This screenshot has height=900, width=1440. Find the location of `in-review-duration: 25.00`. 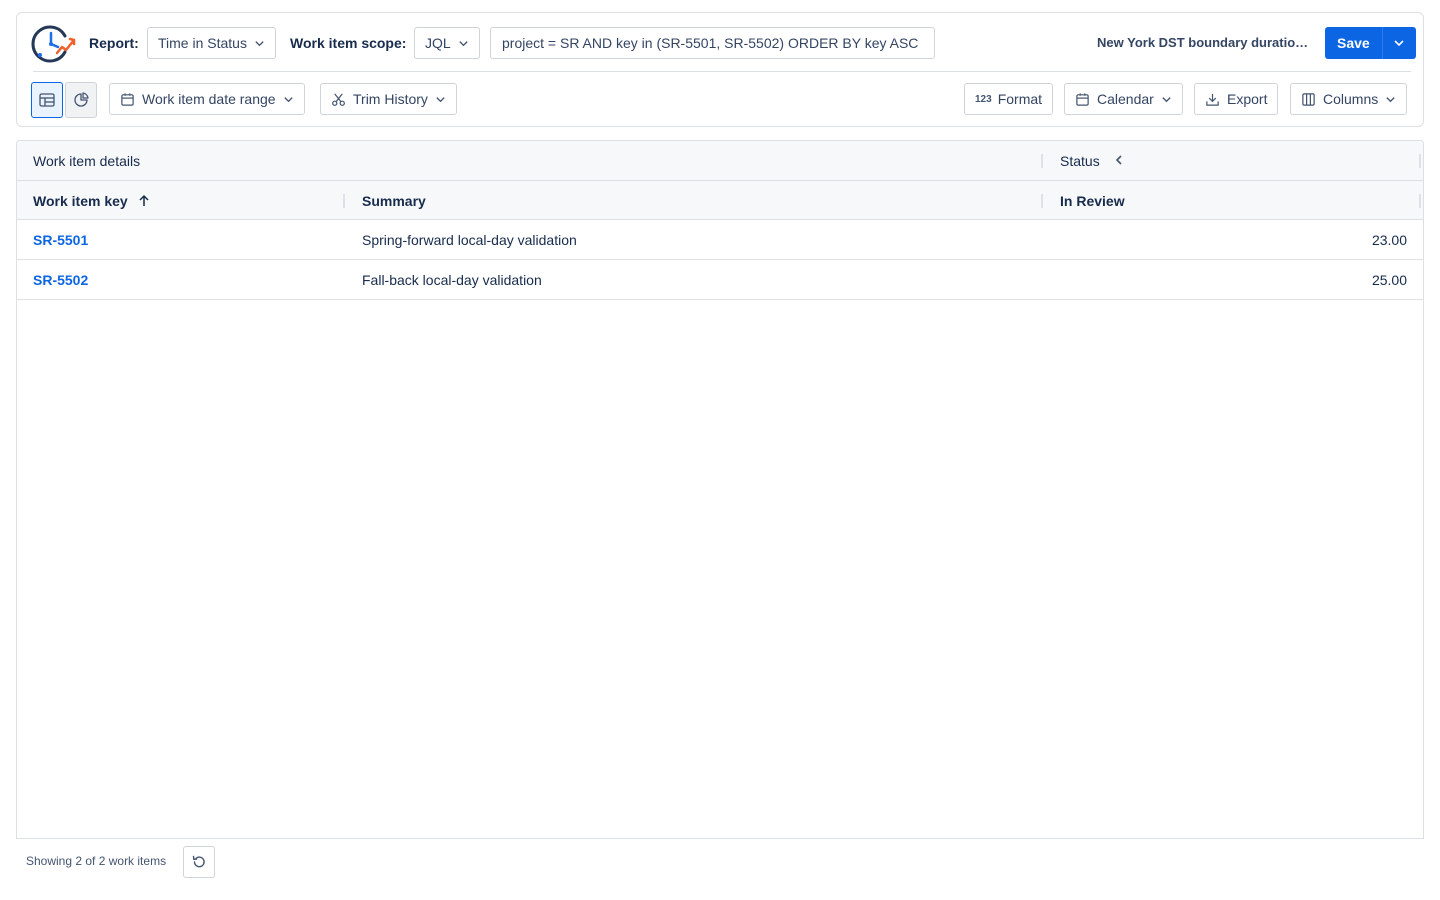

in-review-duration: 25.00 is located at coordinates (1389, 280).